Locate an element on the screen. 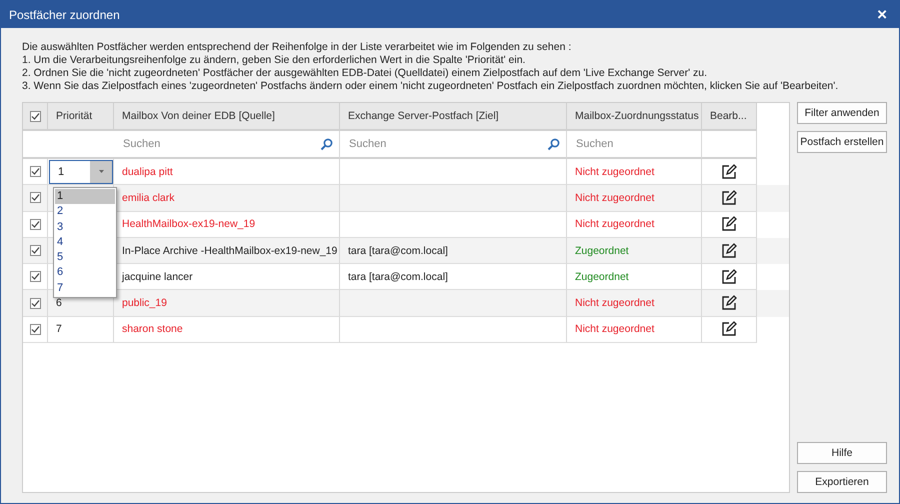 Image resolution: width=900 pixels, height=504 pixels. priority-option: 1 is located at coordinates (85, 196).